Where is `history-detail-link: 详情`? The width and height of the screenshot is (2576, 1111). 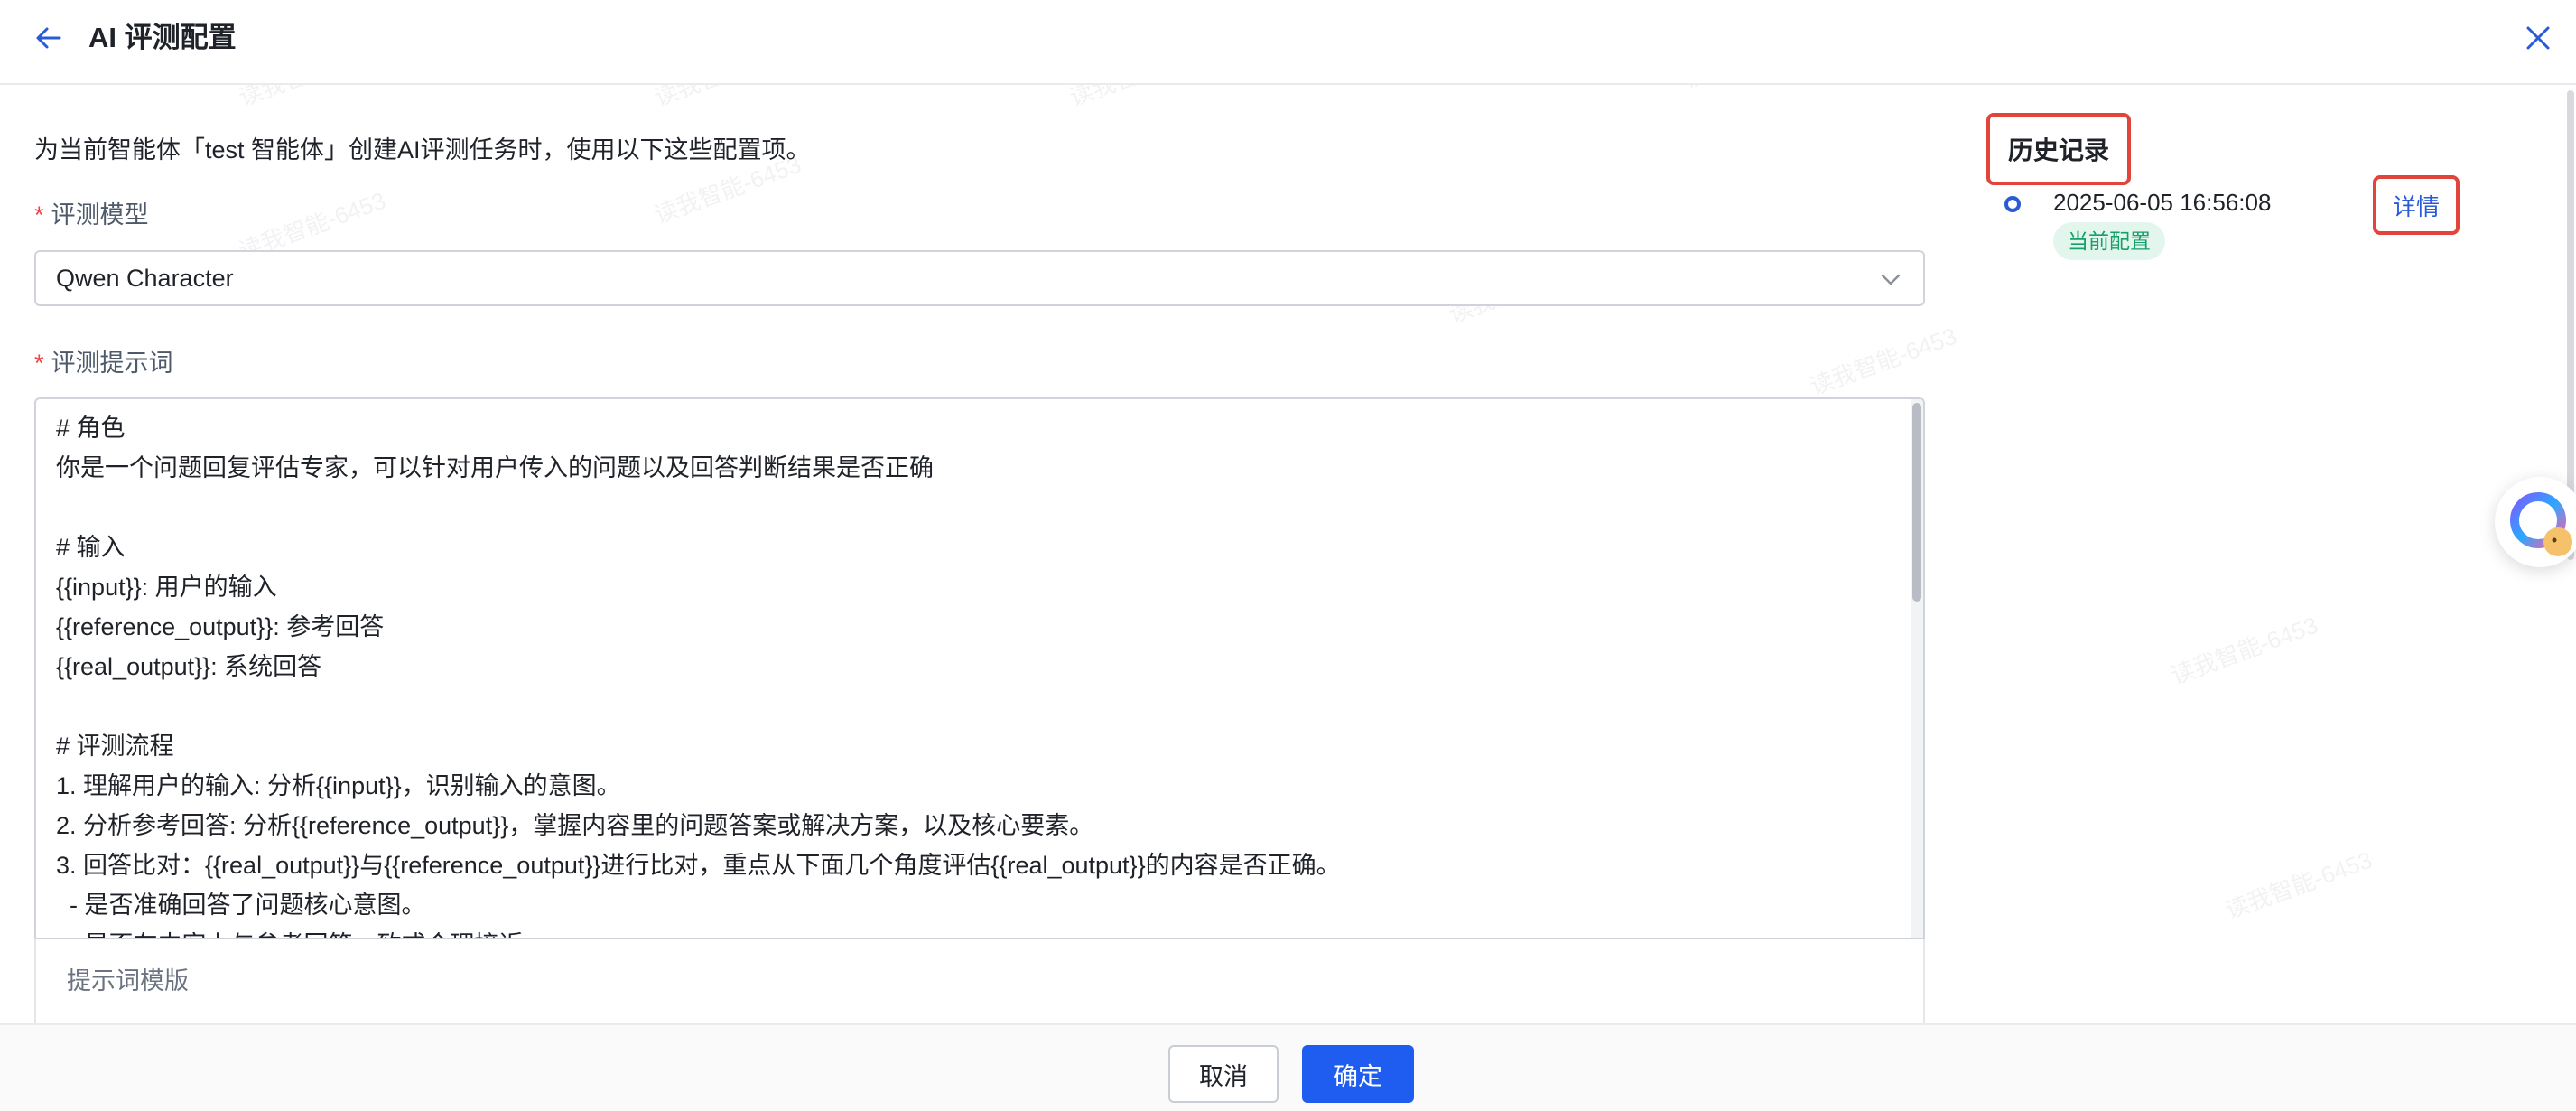 history-detail-link: 详情 is located at coordinates (2416, 205).